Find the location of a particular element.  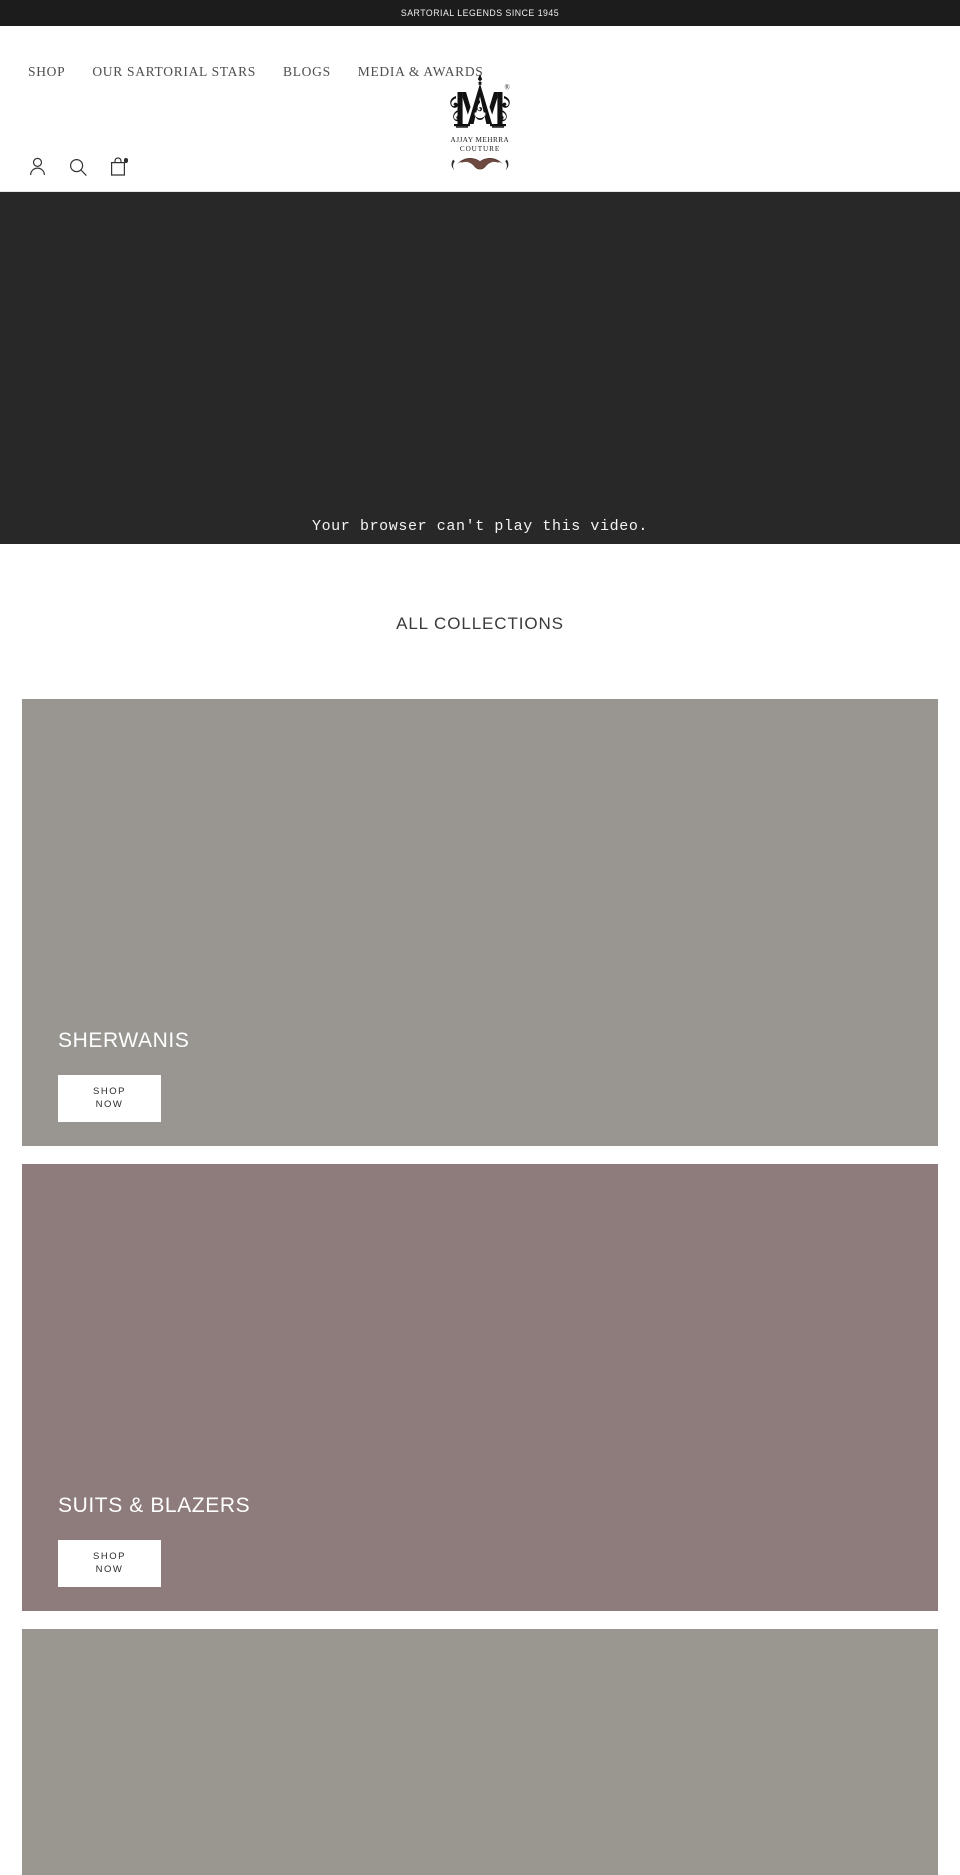

header-icon-group is located at coordinates (78, 166).